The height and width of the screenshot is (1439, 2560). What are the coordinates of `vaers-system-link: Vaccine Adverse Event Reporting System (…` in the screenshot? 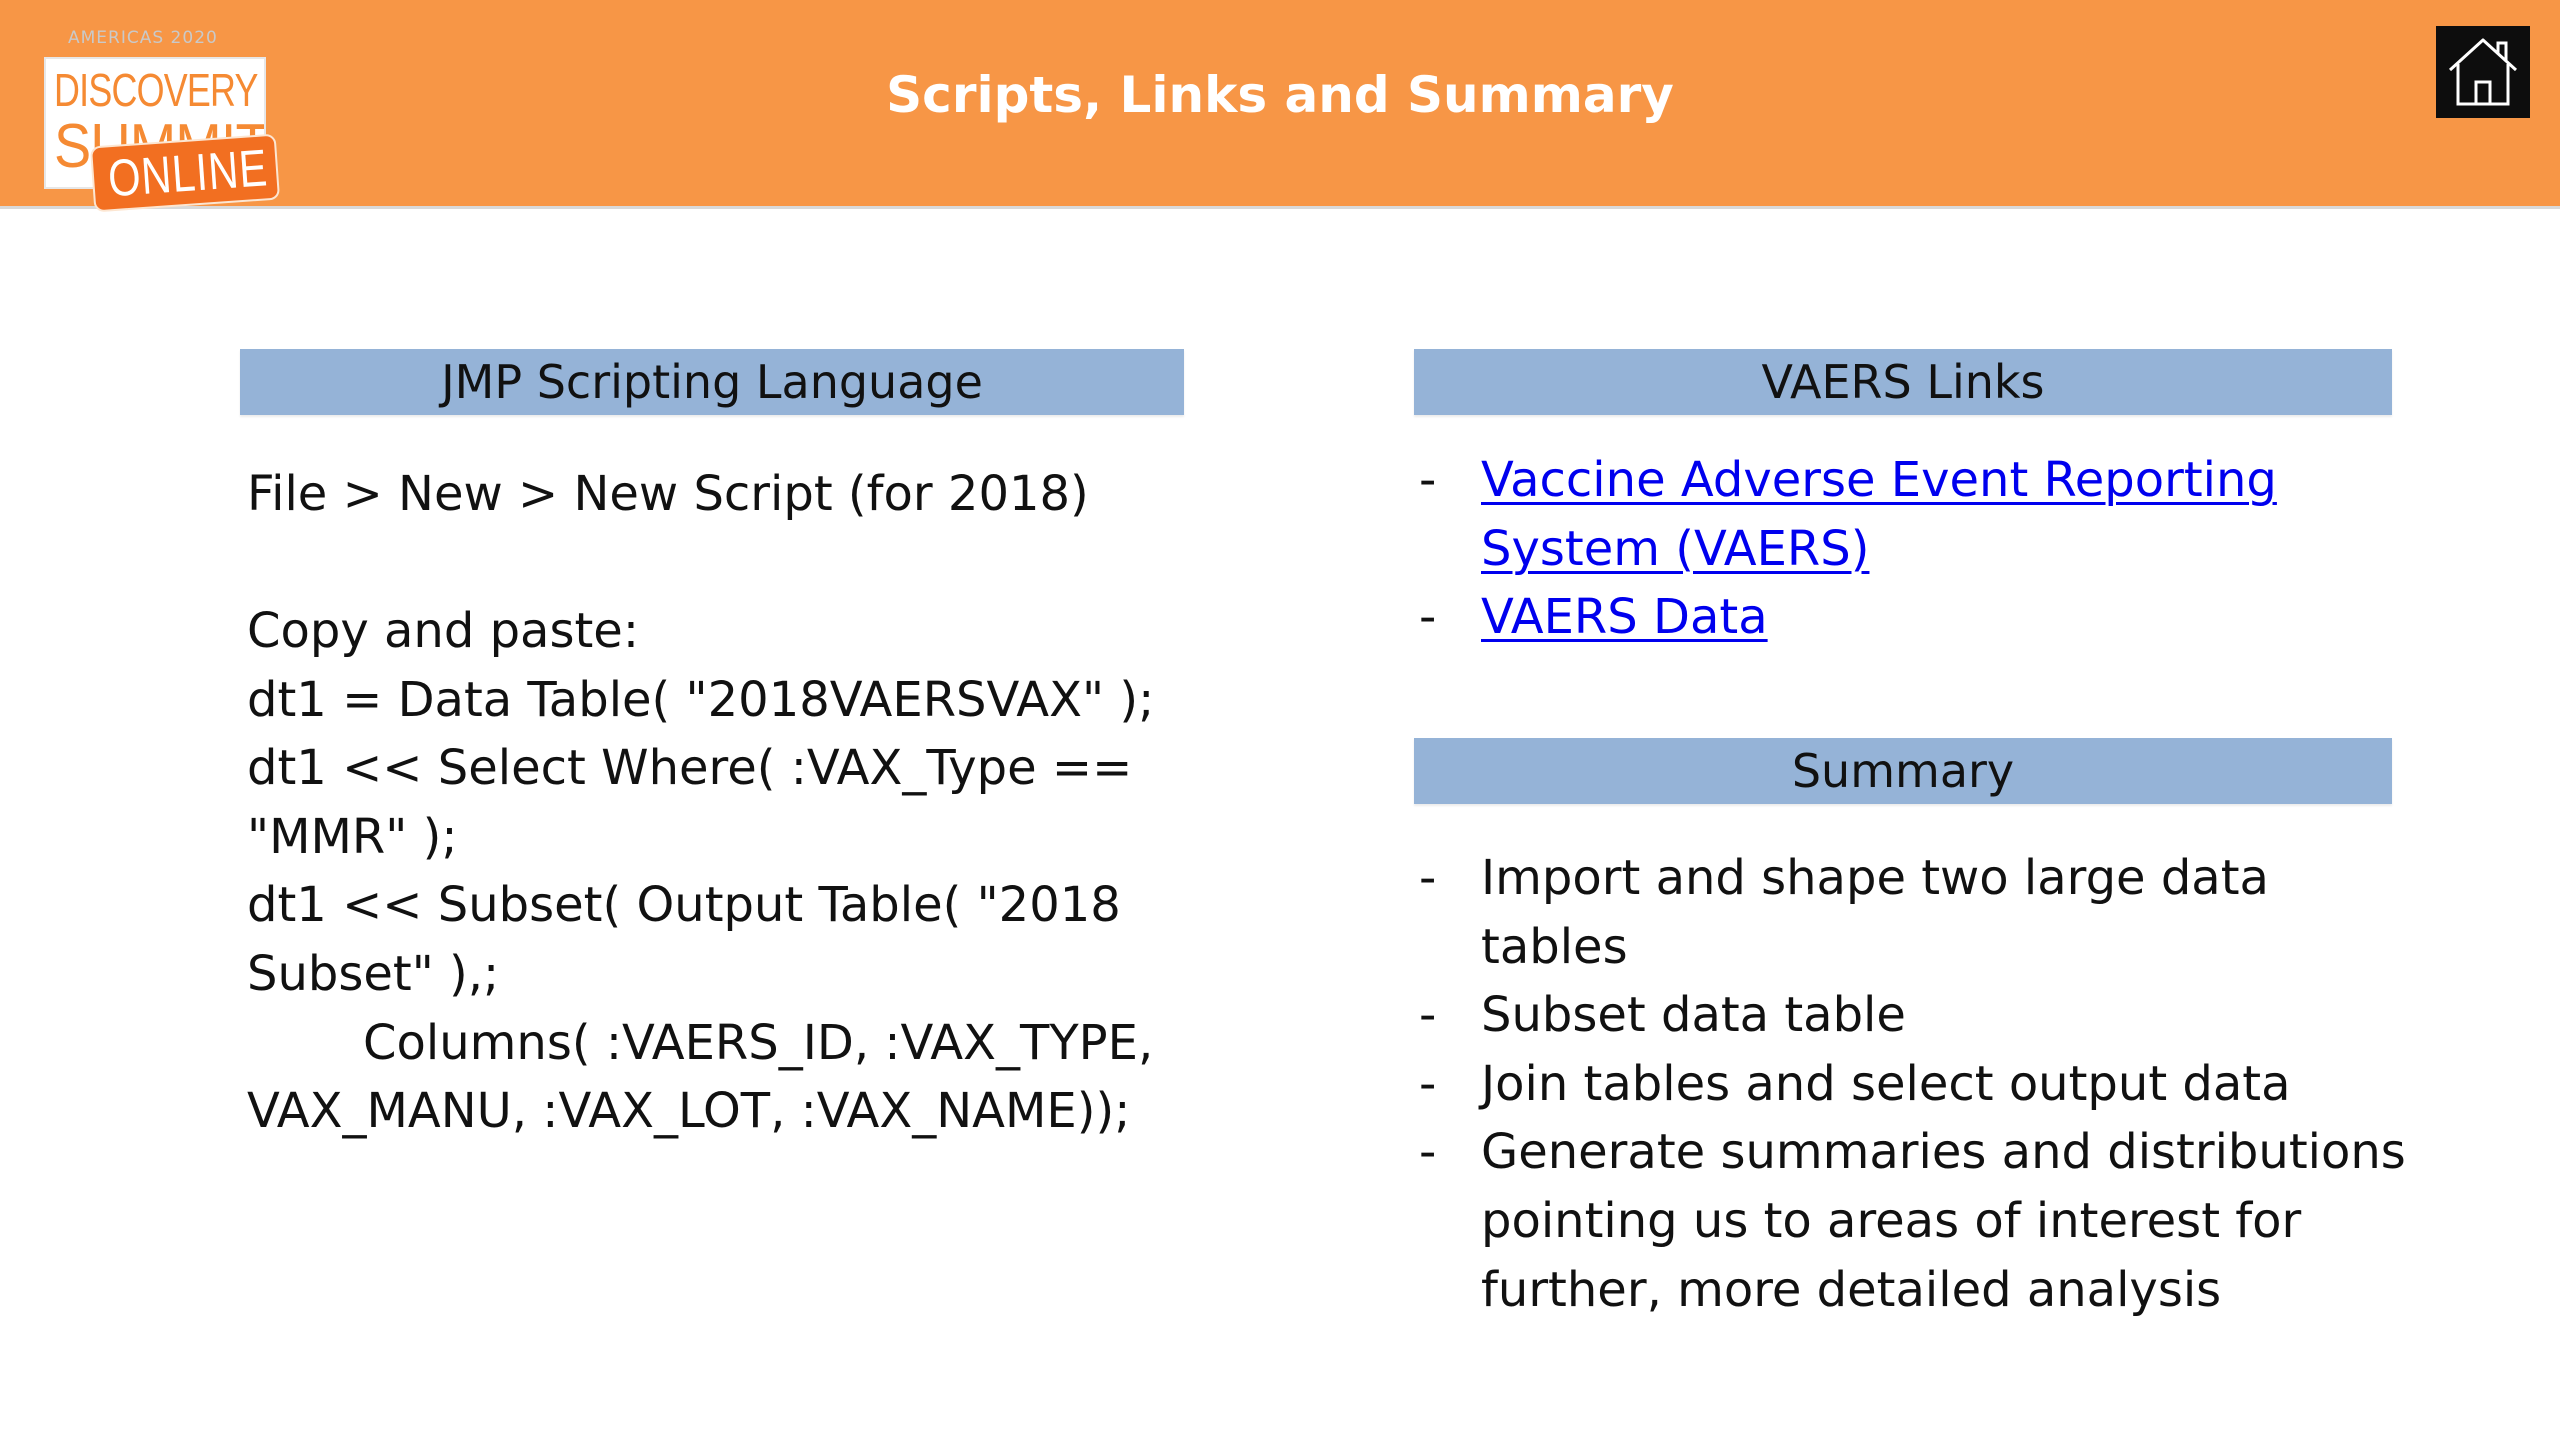 It's located at (1879, 514).